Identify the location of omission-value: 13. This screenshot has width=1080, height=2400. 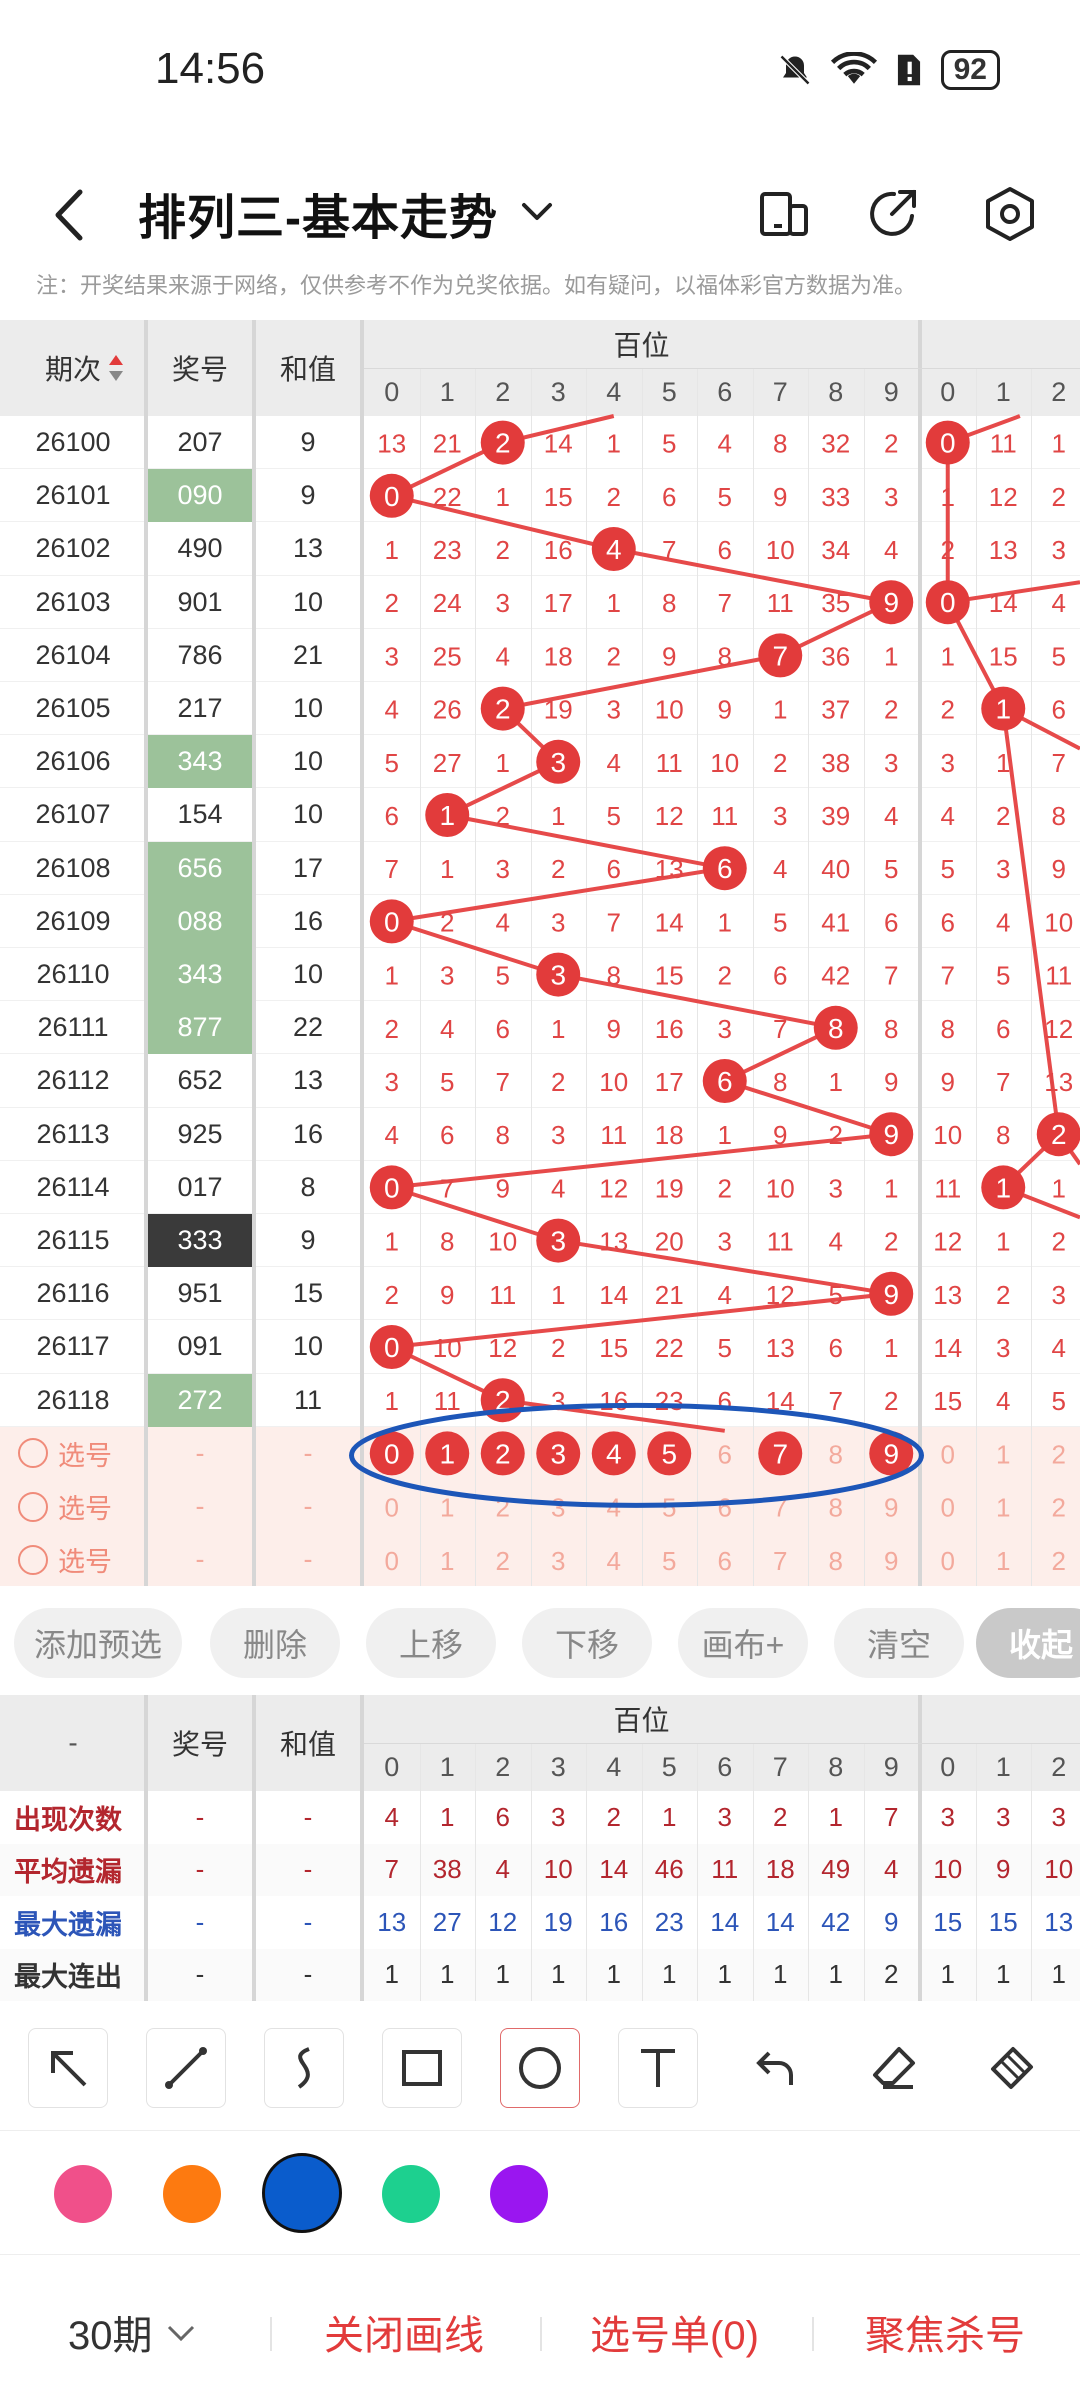
(613, 1242).